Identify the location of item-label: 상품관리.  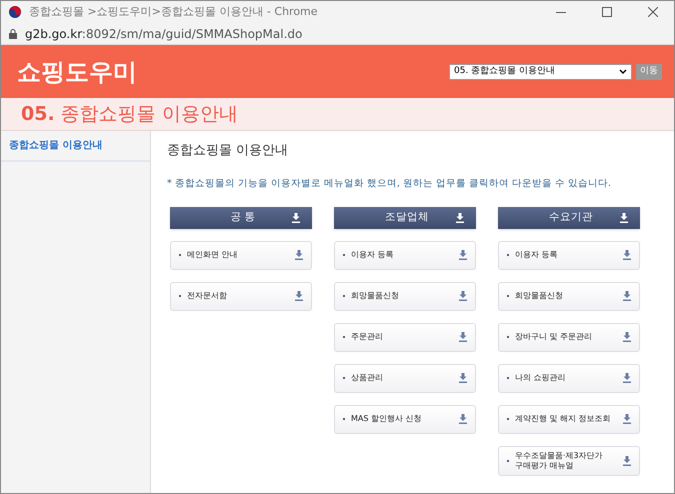
(367, 378).